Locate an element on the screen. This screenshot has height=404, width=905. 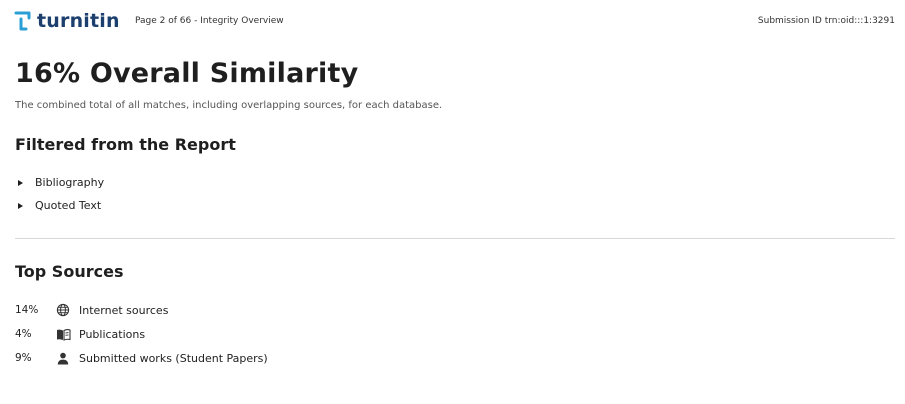
filter-item-bibliography: Bibliography is located at coordinates (61, 182).